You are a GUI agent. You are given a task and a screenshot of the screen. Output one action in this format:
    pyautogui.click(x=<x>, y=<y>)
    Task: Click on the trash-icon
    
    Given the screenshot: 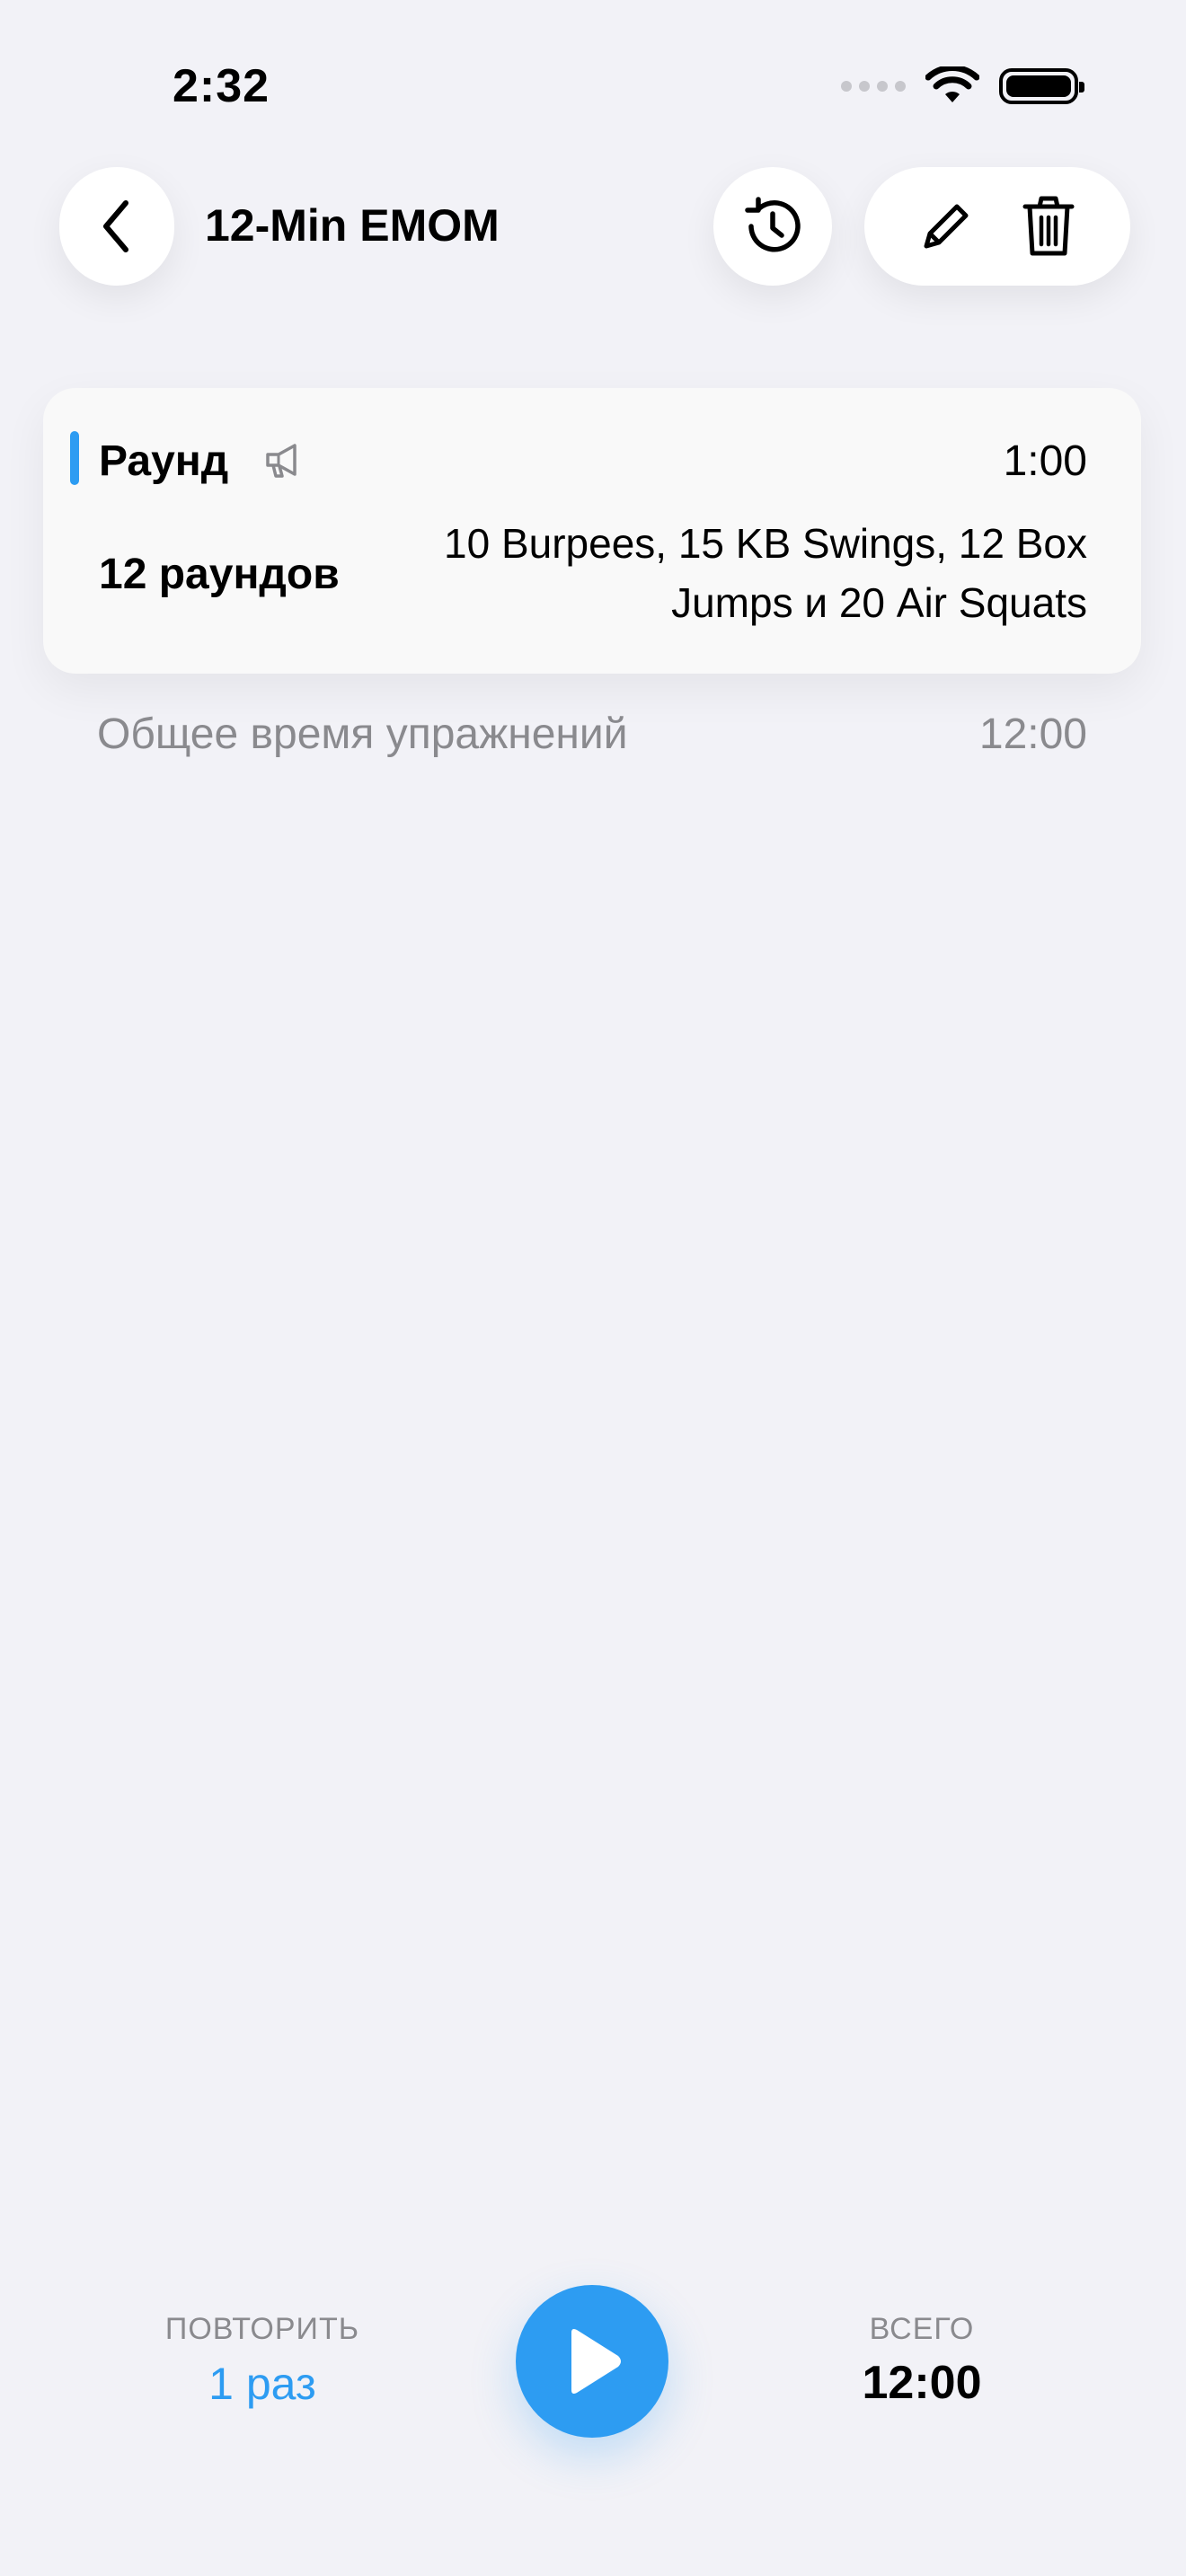 What is the action you would take?
    pyautogui.click(x=1048, y=226)
    